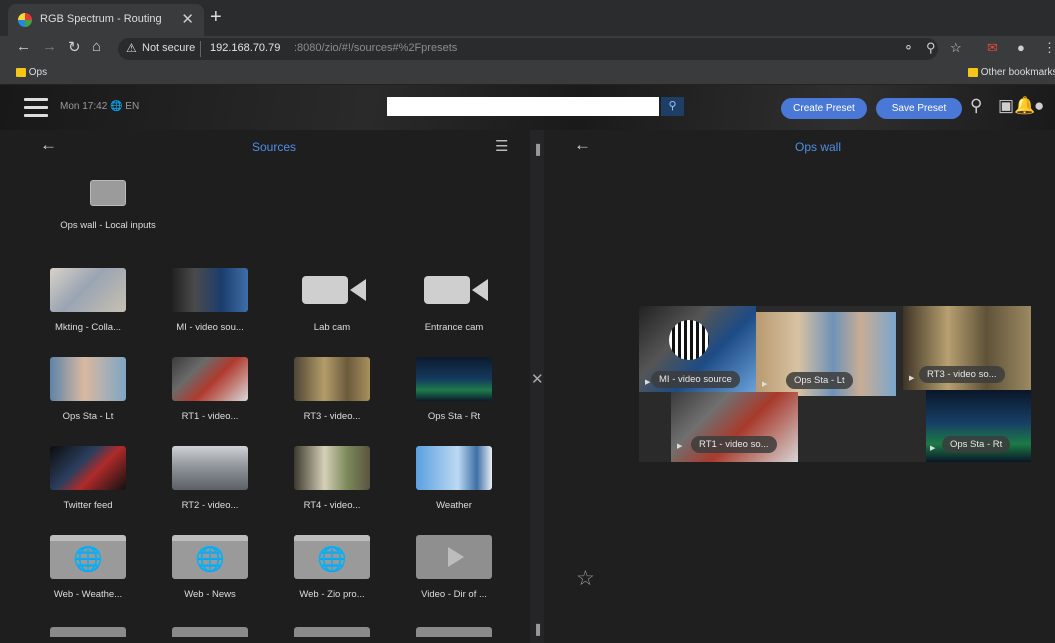  What do you see at coordinates (332, 290) in the screenshot?
I see `camera-icon` at bounding box center [332, 290].